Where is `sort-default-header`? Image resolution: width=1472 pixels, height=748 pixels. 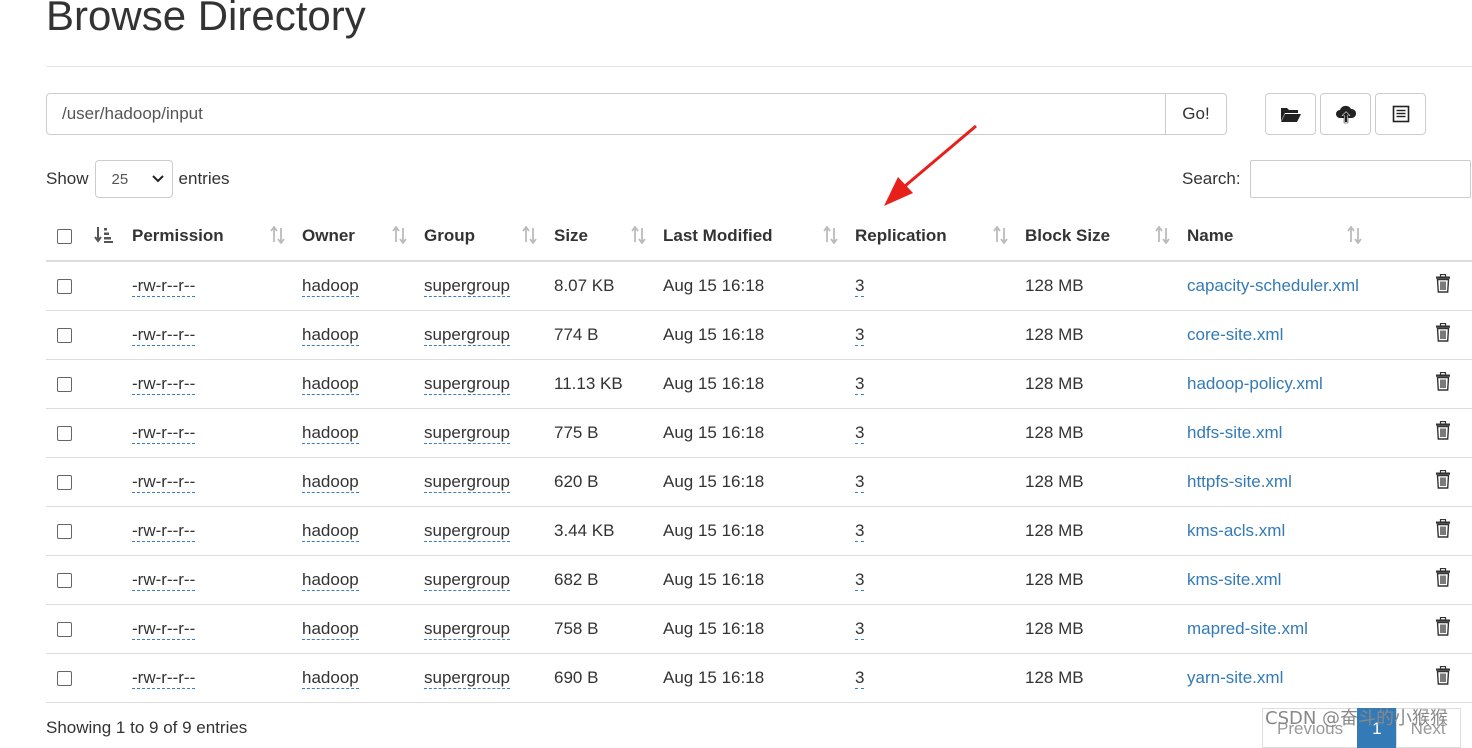 sort-default-header is located at coordinates (111, 237).